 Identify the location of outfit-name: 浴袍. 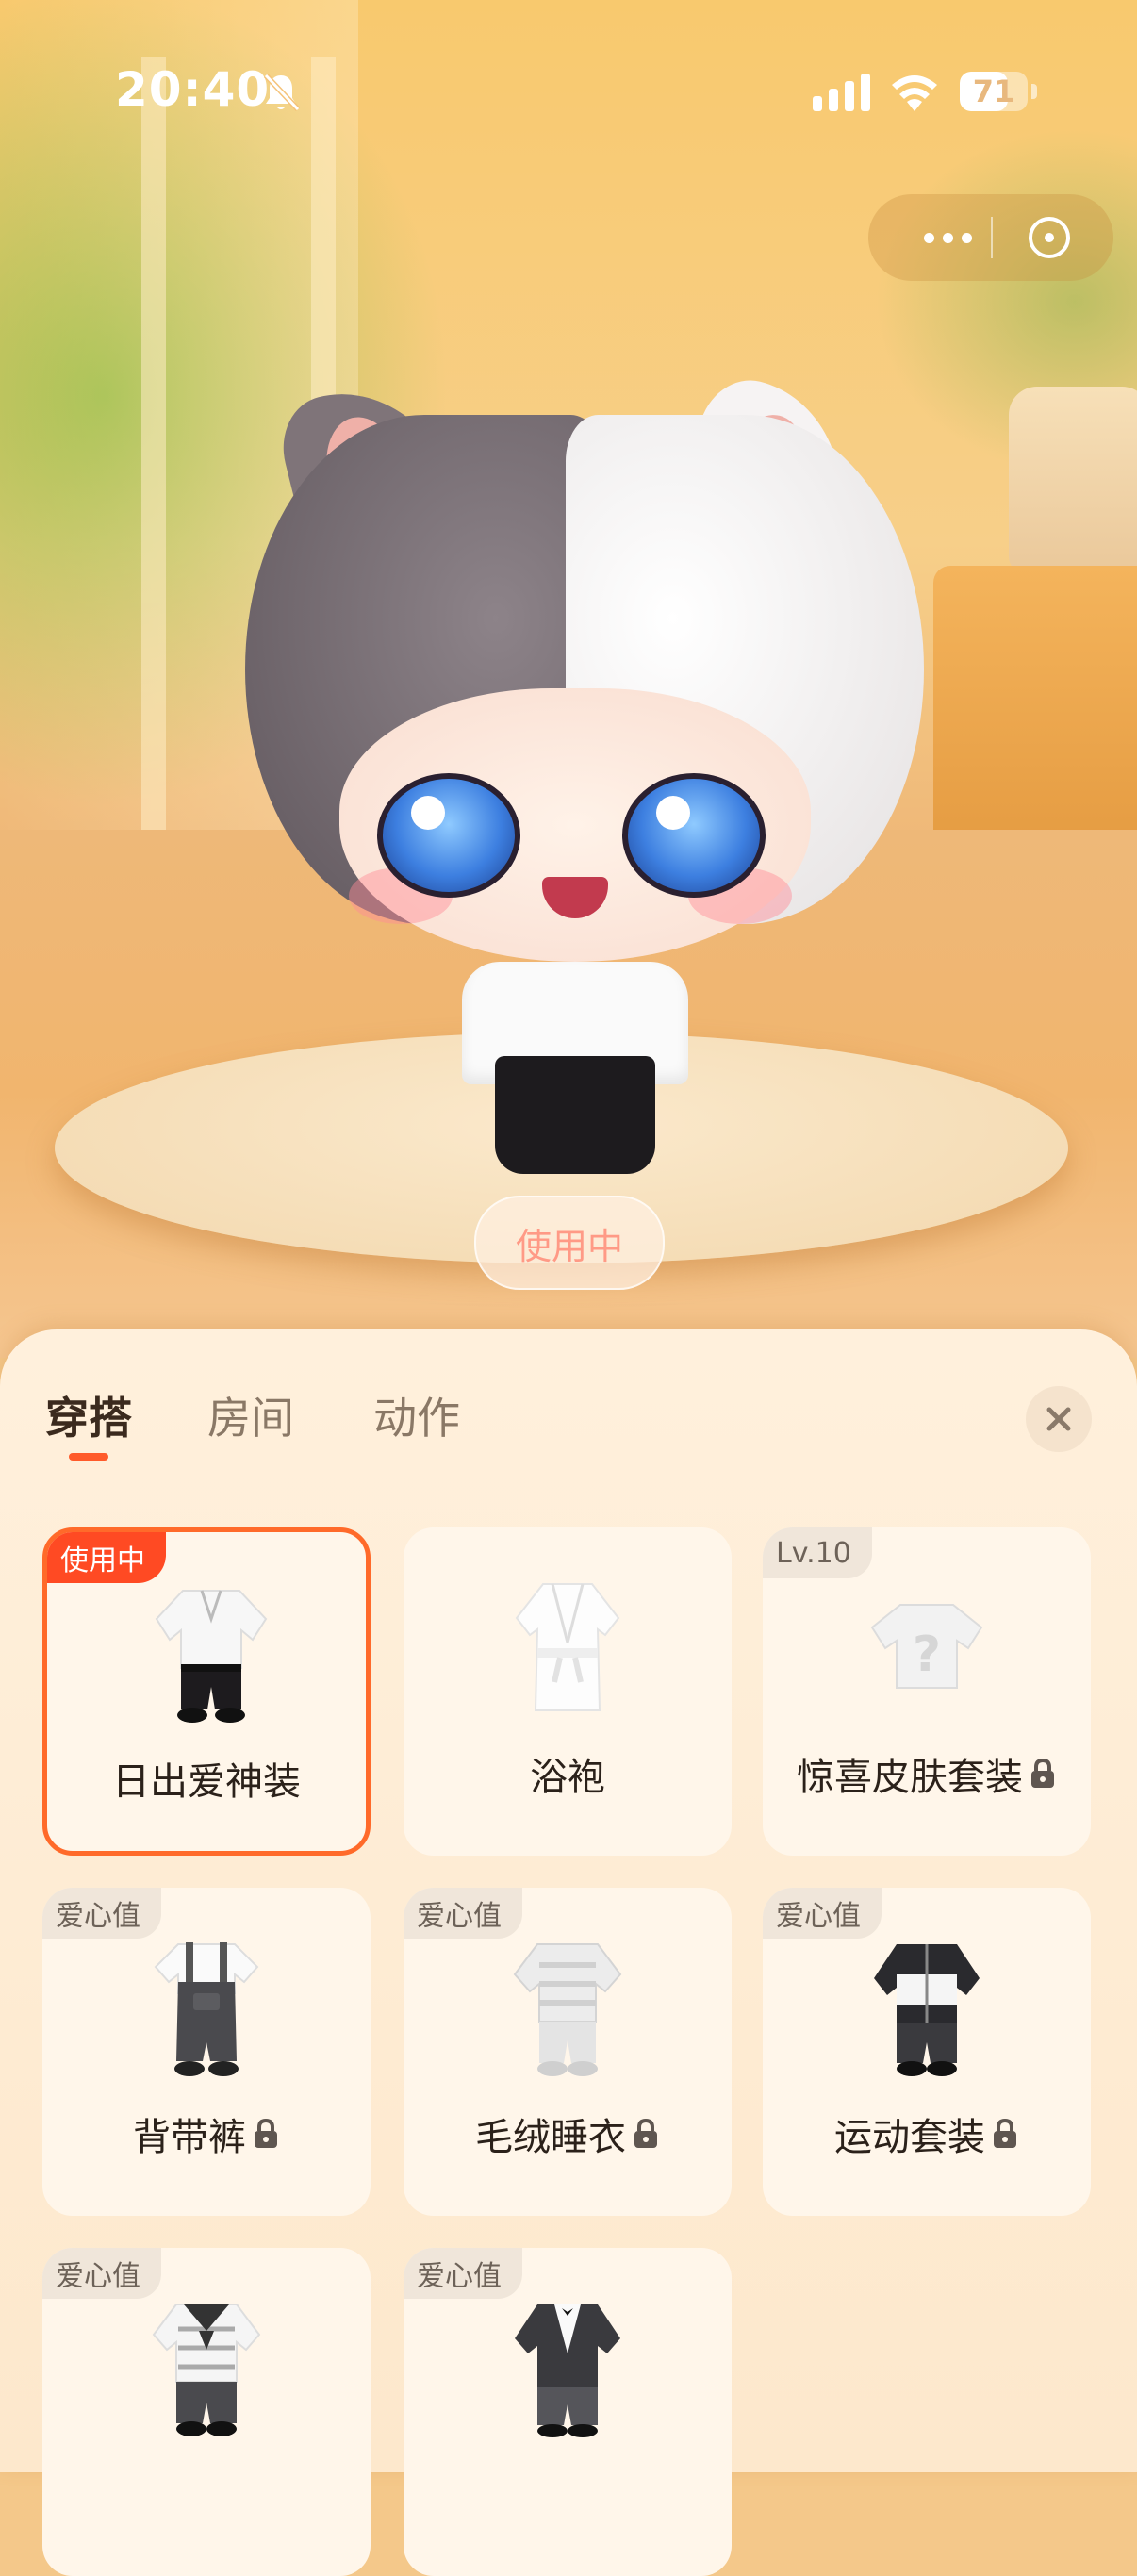
(568, 1773).